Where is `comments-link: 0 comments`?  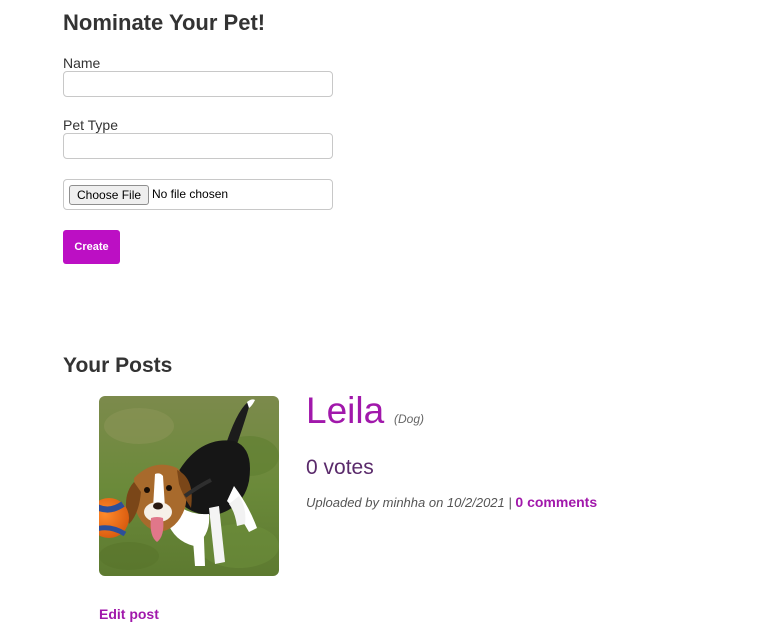
comments-link: 0 comments is located at coordinates (556, 502).